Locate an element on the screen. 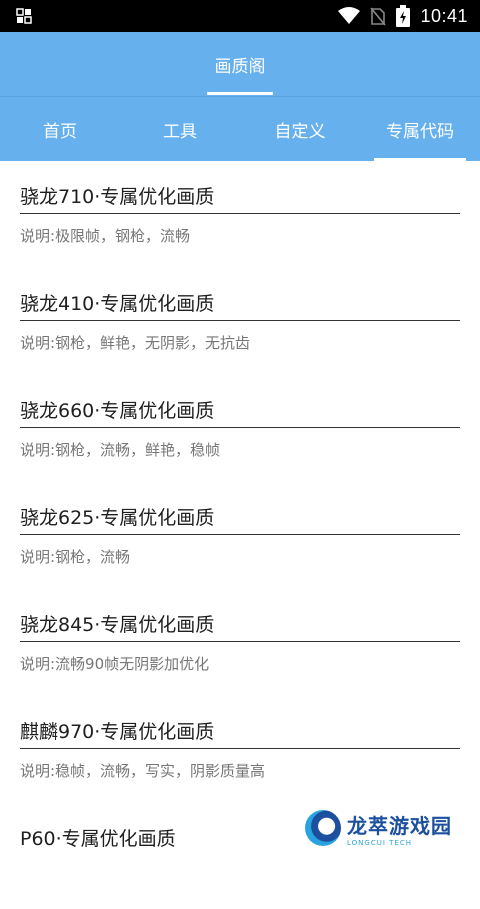 This screenshot has width=480, height=909. list-item: 骁龙625·专属优化画质 说明:钢枪，流畅 is located at coordinates (240, 534).